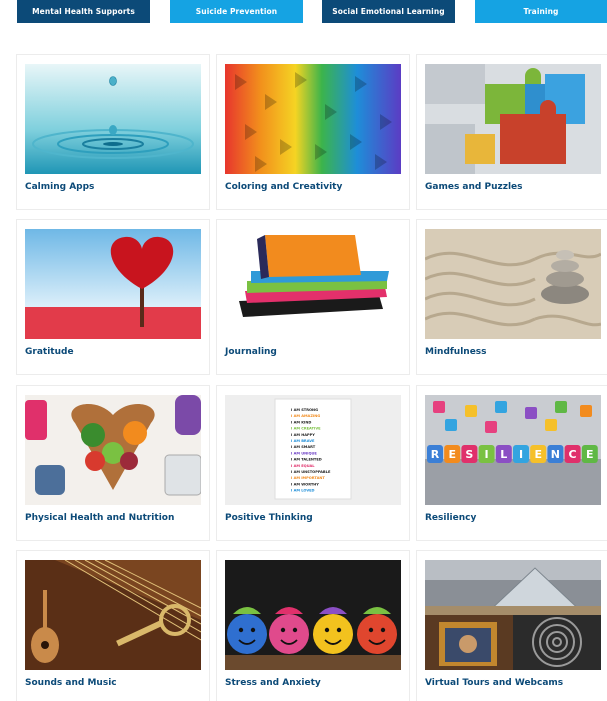 Image resolution: width=607 pixels, height=701 pixels. I want to click on poster-line: I AM AMAZING, so click(305, 416).